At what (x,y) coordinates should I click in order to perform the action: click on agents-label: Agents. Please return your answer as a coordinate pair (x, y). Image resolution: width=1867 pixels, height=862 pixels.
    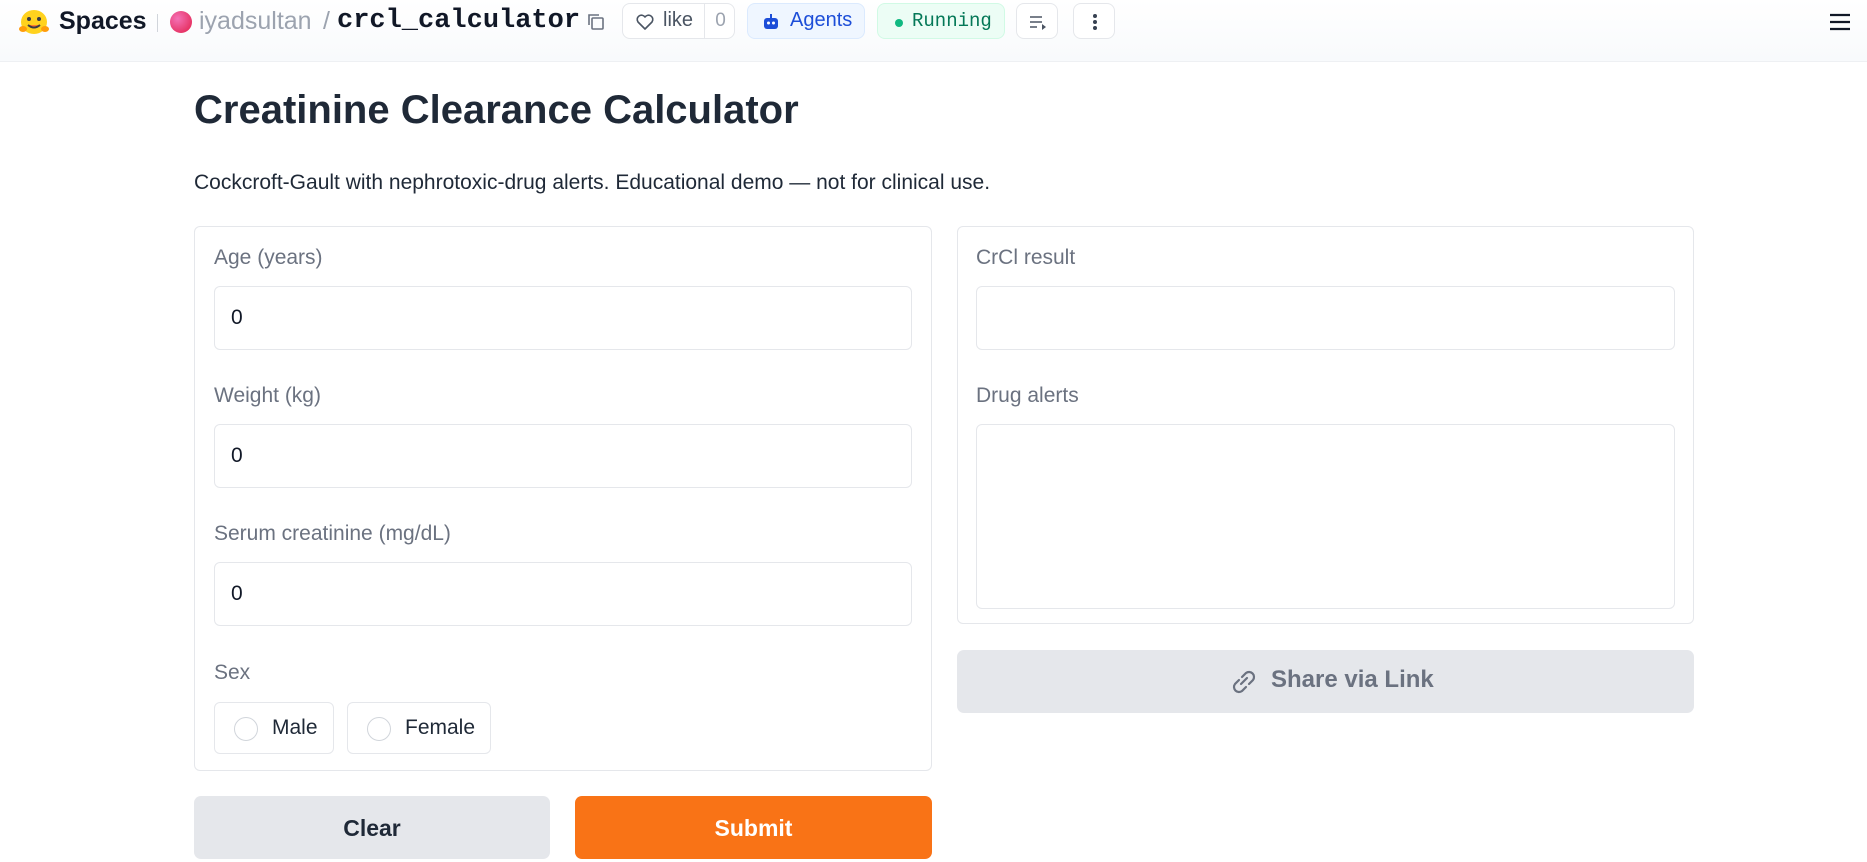
    Looking at the image, I should click on (821, 20).